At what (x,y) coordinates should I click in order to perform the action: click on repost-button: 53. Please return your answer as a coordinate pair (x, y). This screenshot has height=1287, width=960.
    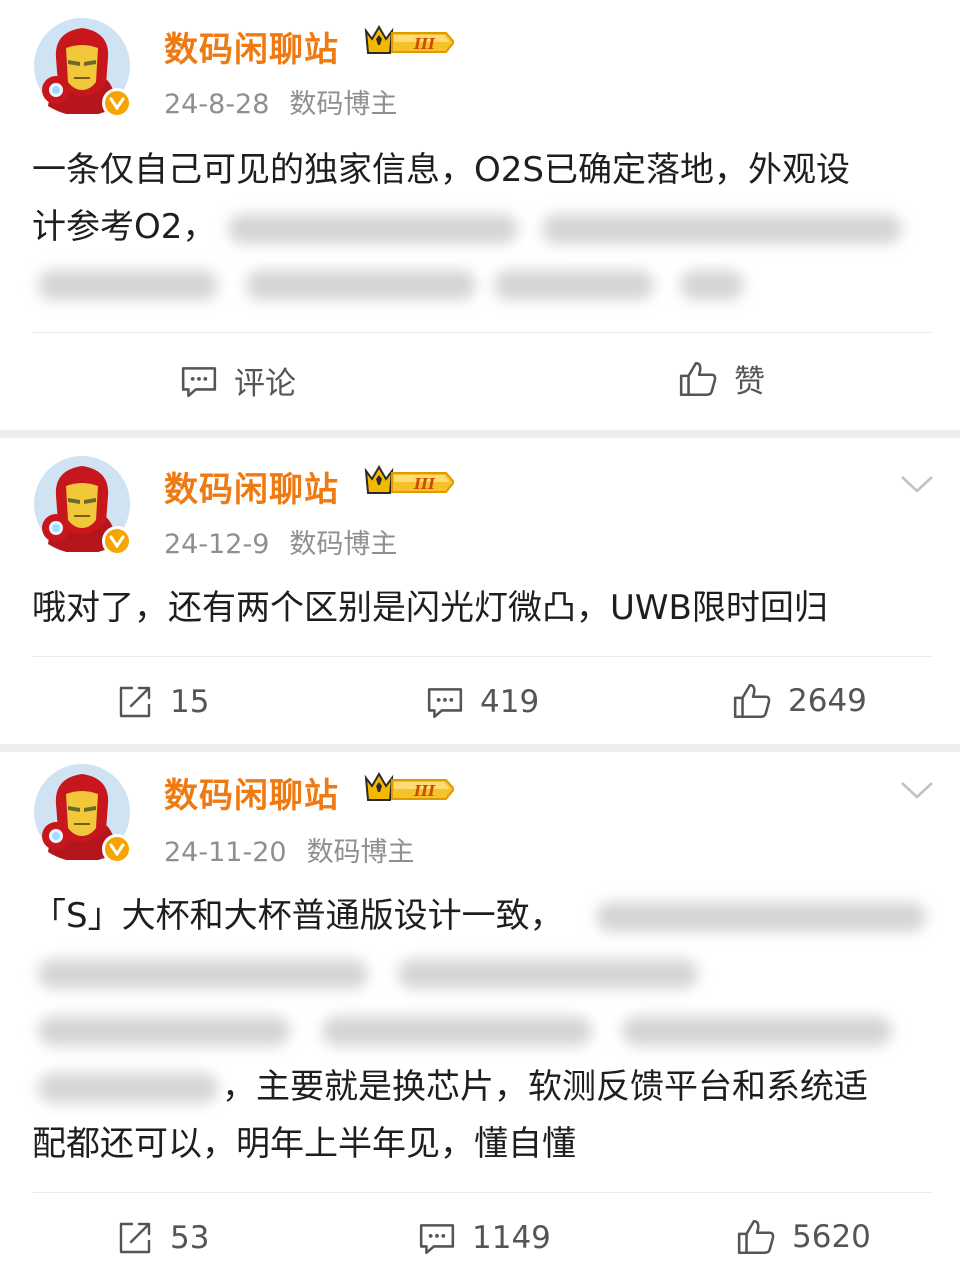
    Looking at the image, I should click on (162, 1238).